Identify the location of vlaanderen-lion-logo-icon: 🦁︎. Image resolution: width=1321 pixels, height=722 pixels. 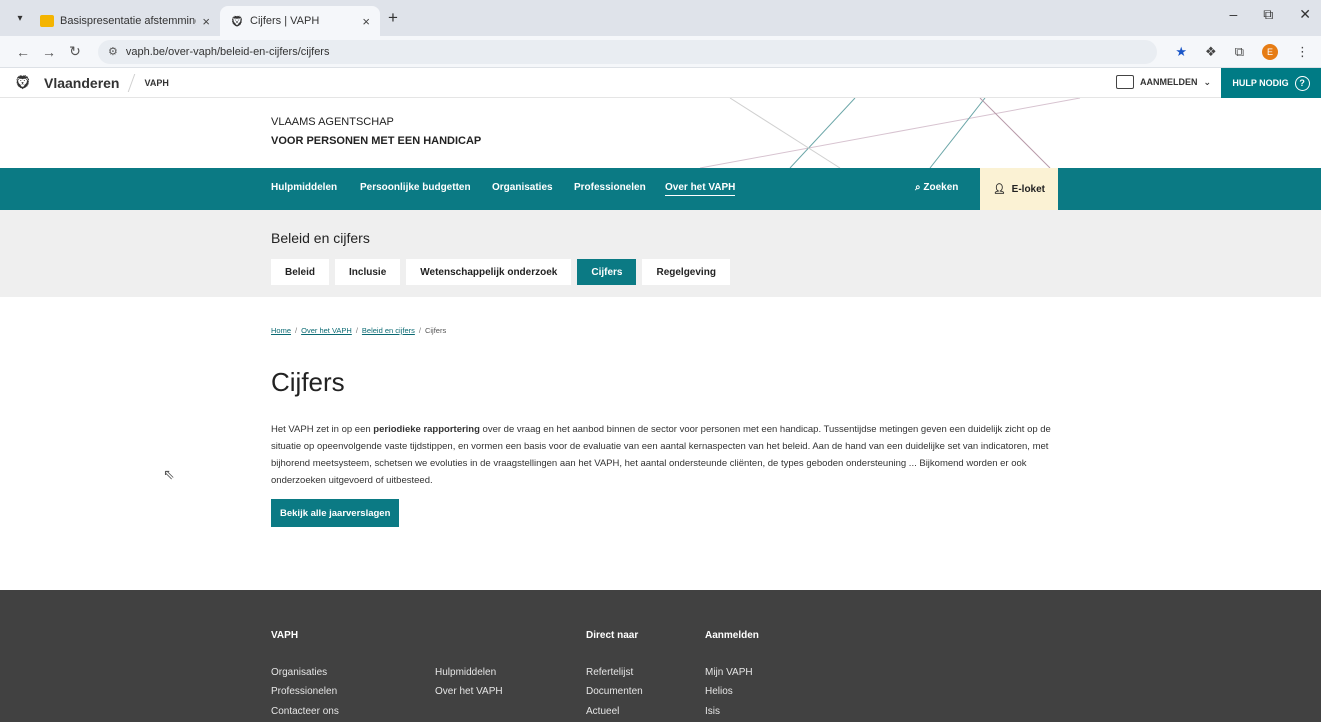
(23, 83).